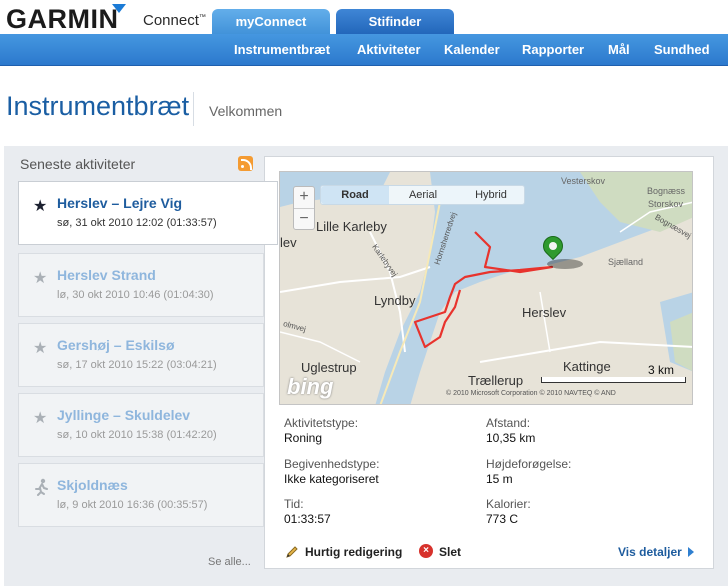  Describe the element at coordinates (450, 552) in the screenshot. I see `delete-button: Slet` at that location.